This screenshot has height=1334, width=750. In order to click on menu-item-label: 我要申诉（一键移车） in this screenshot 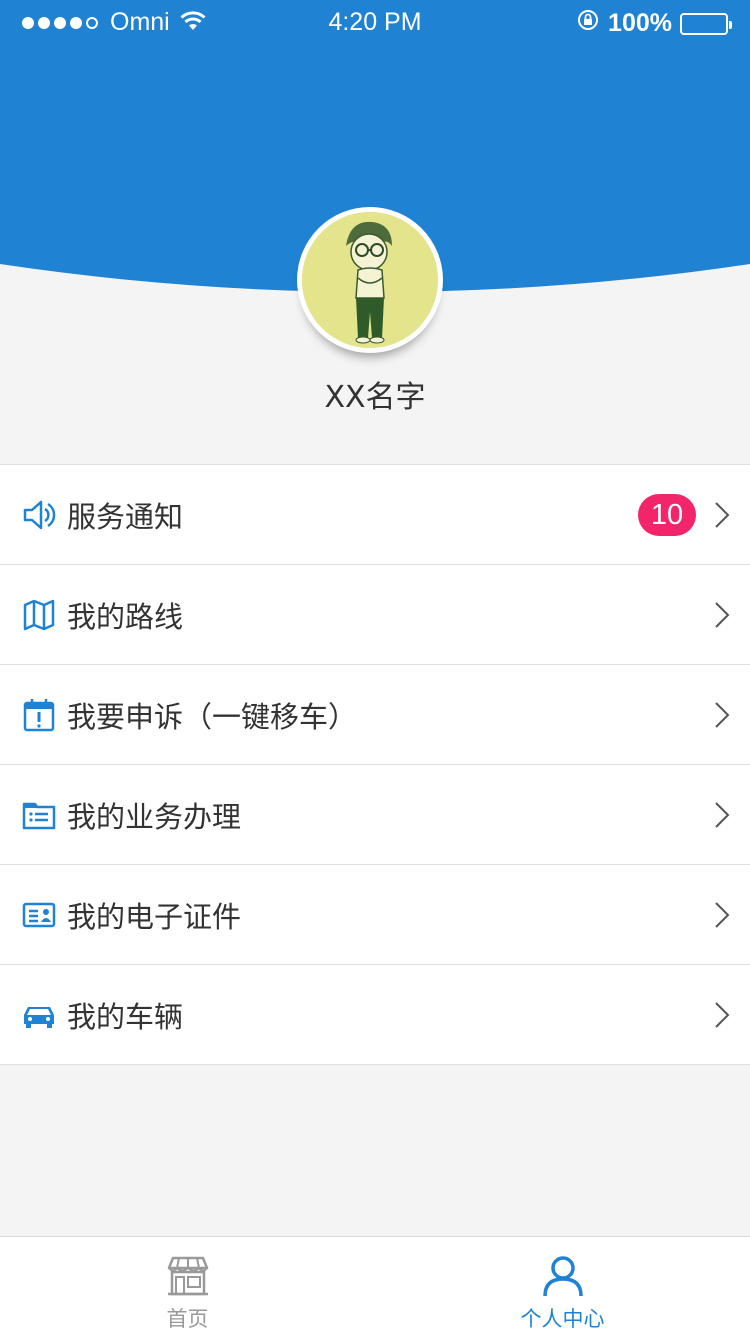, I will do `click(212, 716)`.